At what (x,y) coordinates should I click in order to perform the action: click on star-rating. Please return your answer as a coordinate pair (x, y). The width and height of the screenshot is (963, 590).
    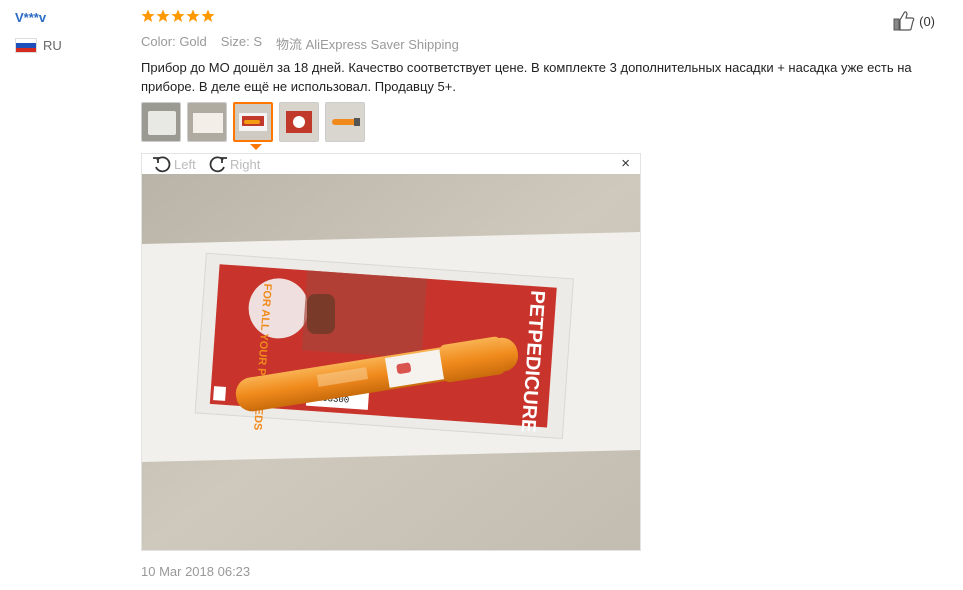
    Looking at the image, I should click on (178, 16).